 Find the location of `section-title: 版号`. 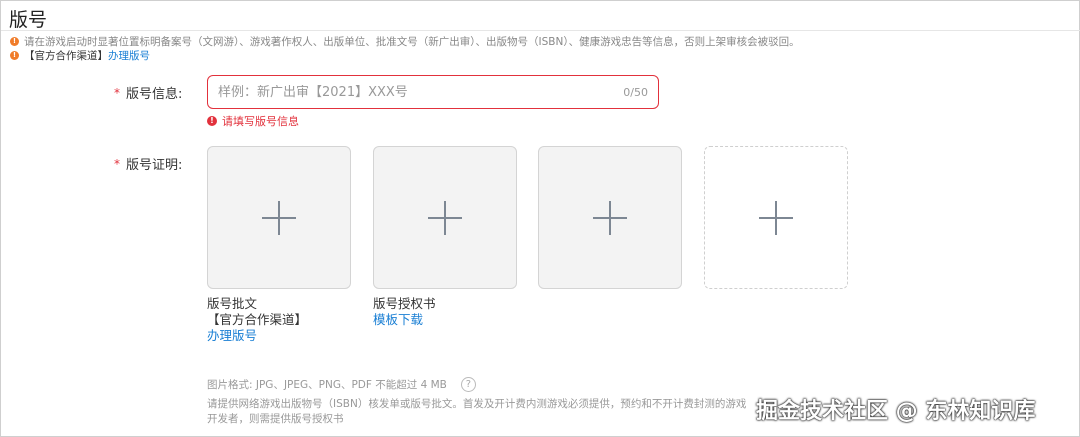

section-title: 版号 is located at coordinates (28, 20).